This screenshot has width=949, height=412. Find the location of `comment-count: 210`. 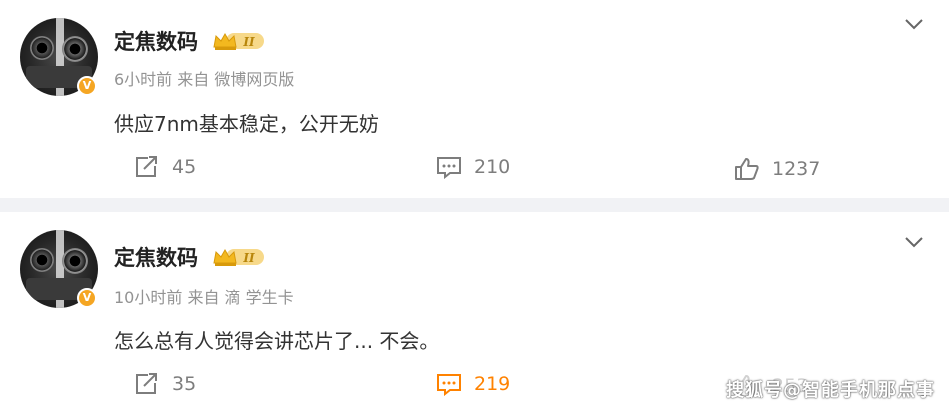

comment-count: 210 is located at coordinates (492, 167).